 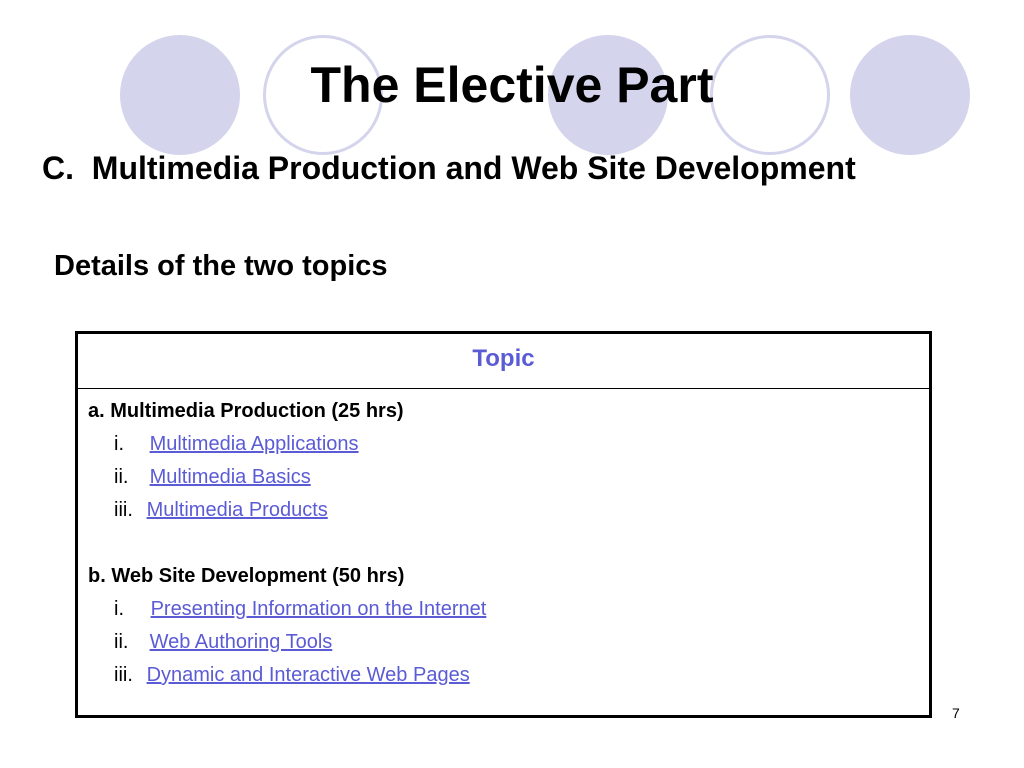 What do you see at coordinates (308, 675) in the screenshot?
I see `link-dynamic-interactive-web-pages: Dynamic and Interactive Web Pages` at bounding box center [308, 675].